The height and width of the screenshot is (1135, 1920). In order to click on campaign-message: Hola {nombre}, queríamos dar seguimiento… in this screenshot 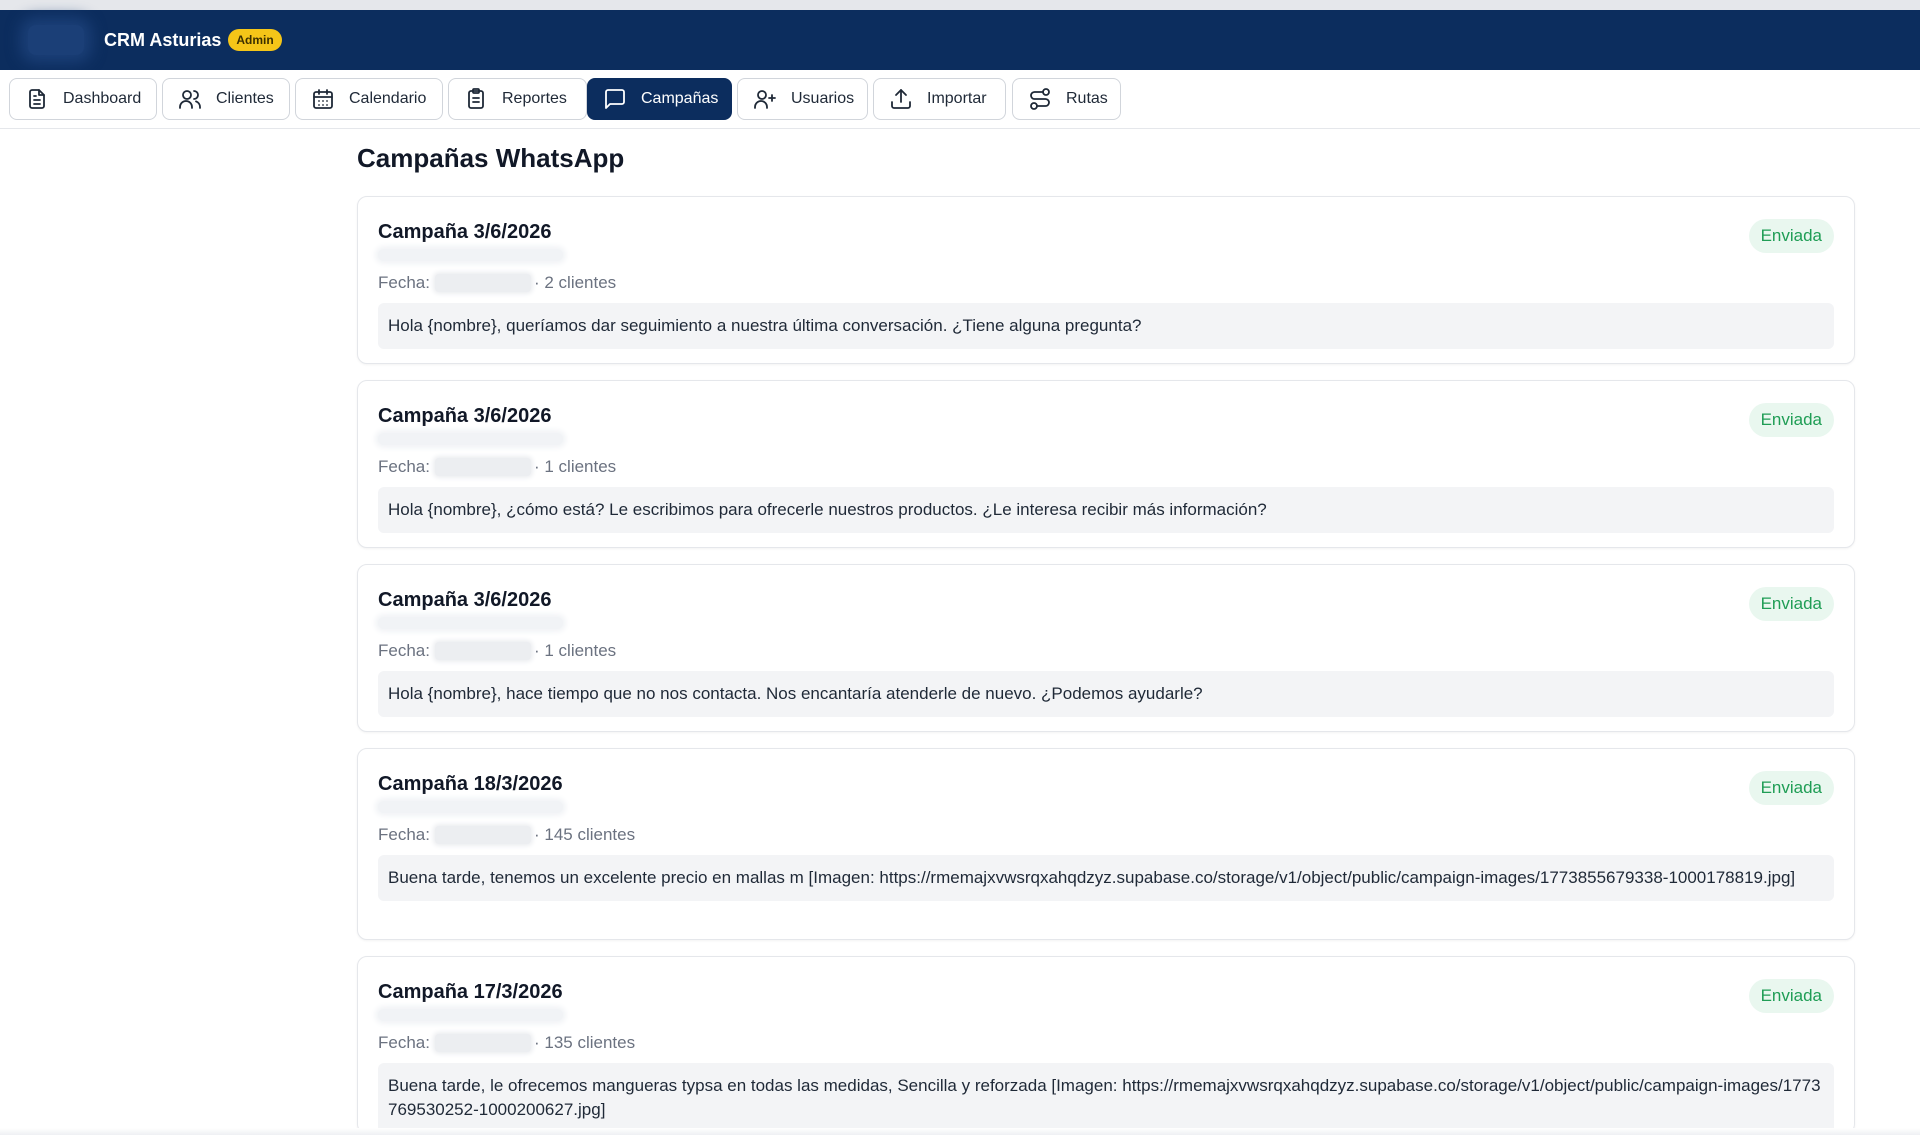, I will do `click(1106, 326)`.